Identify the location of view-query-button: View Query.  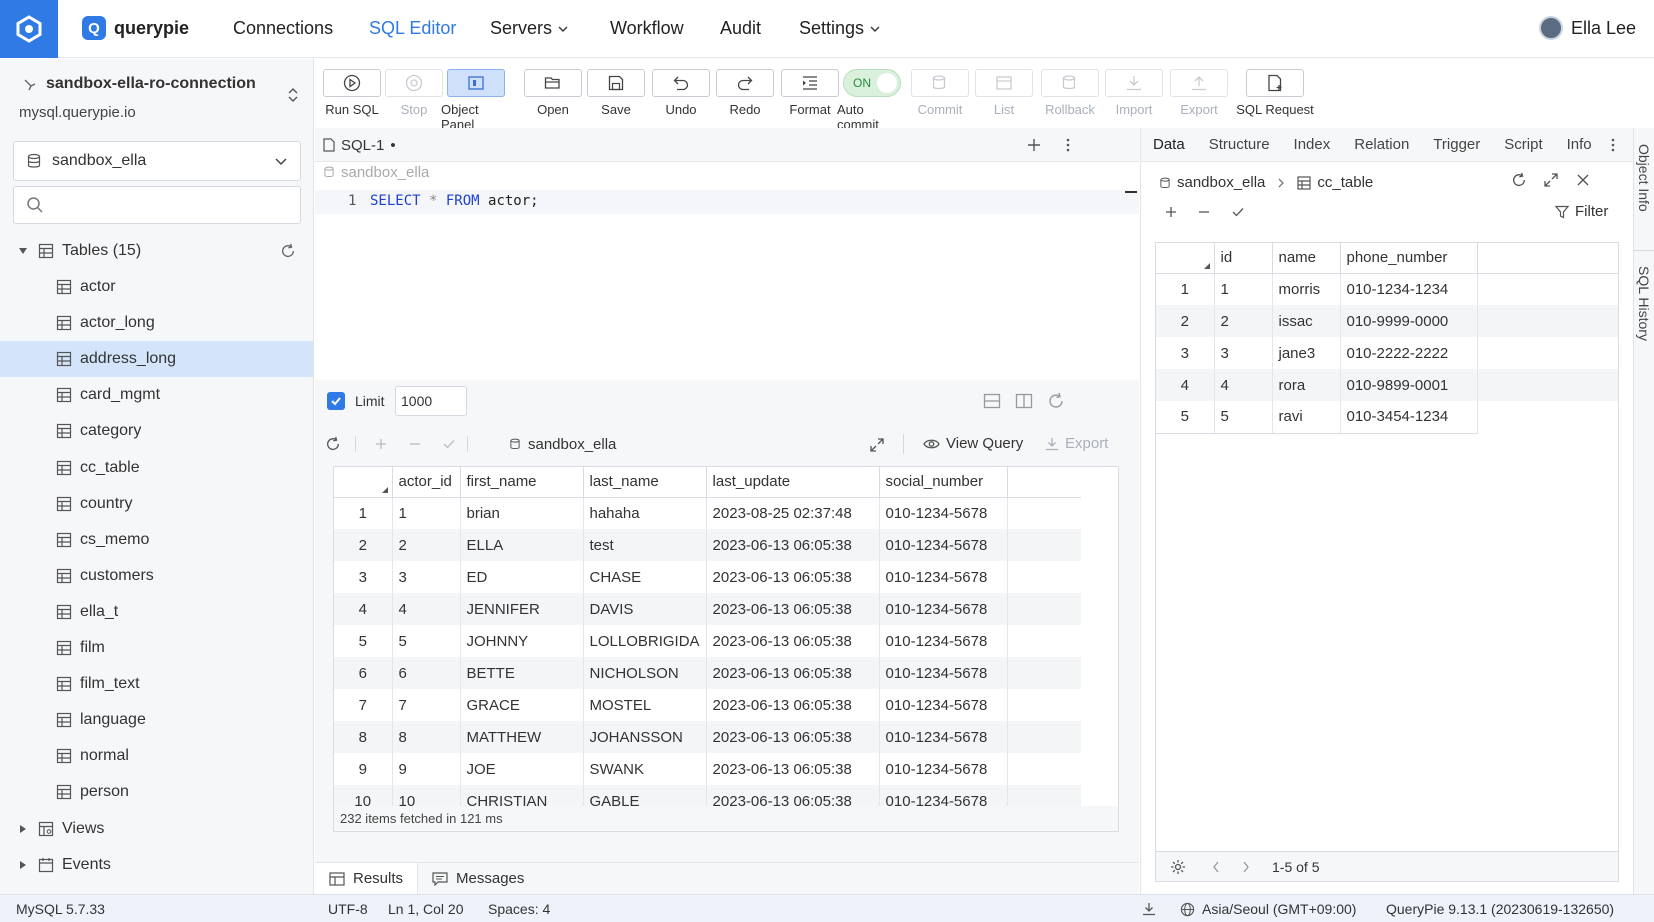
(973, 443).